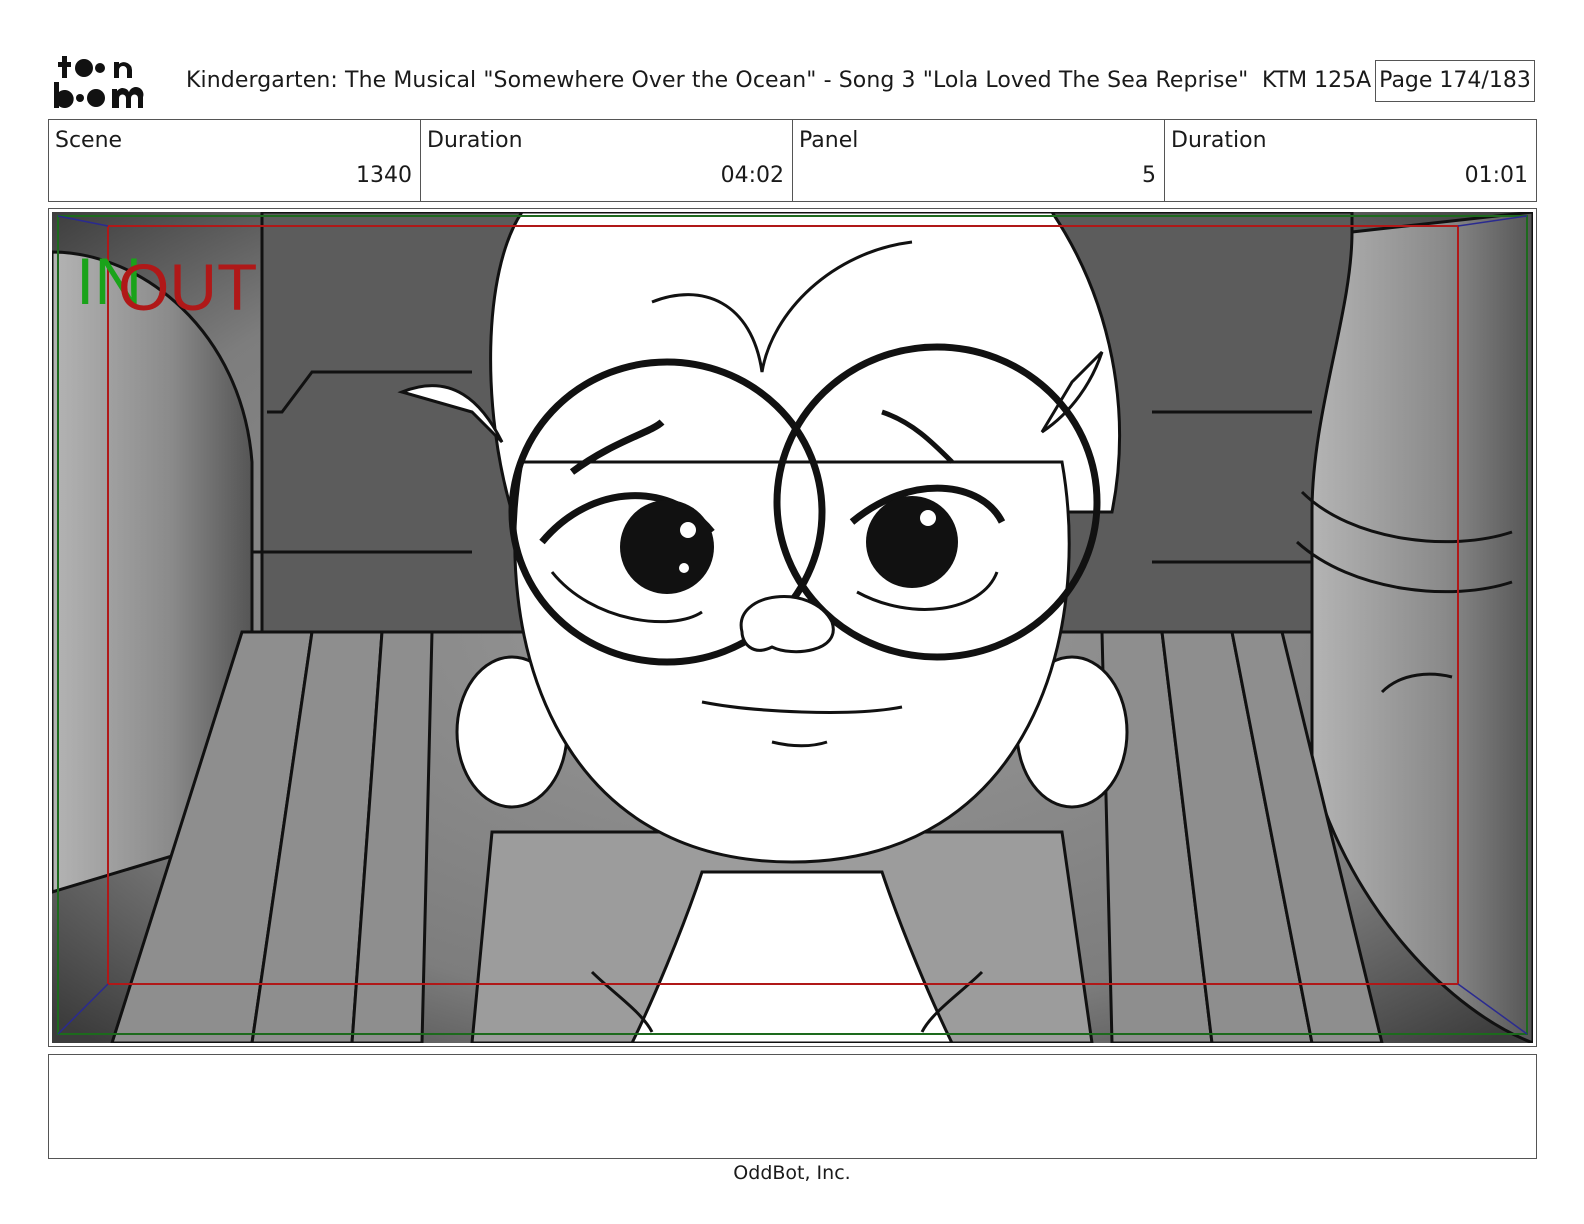 The height and width of the screenshot is (1224, 1584). What do you see at coordinates (792, 1173) in the screenshot?
I see `footer-company: OddBot, Inc.` at bounding box center [792, 1173].